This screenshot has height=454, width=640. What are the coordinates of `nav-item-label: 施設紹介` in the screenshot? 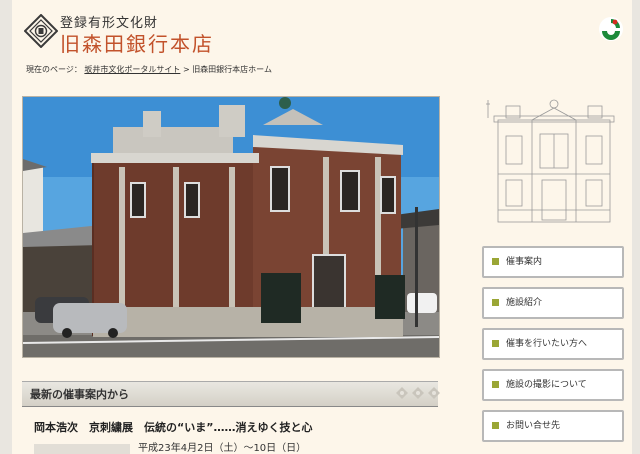 It's located at (524, 303).